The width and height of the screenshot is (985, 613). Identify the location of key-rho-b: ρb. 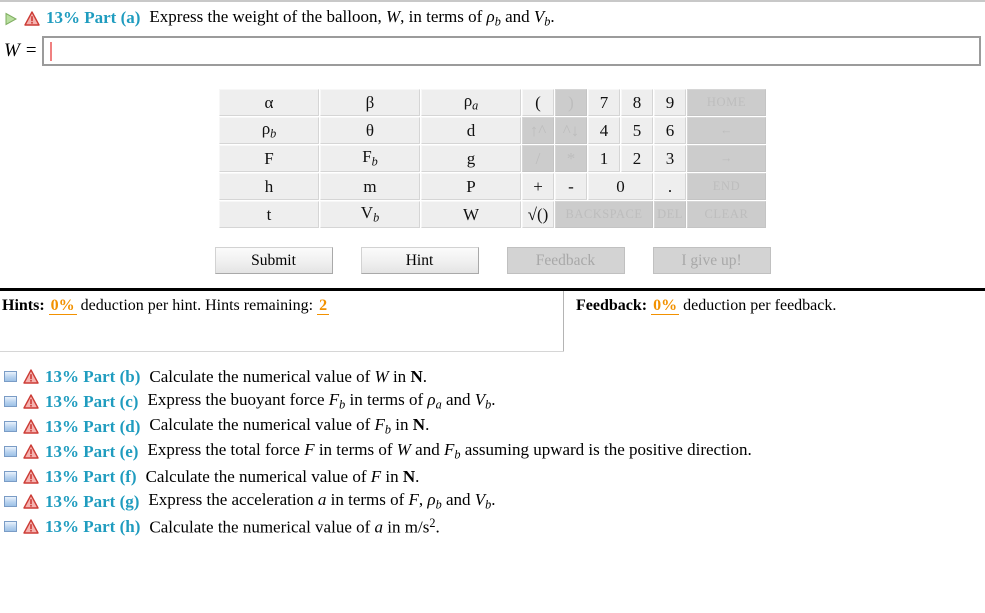
(269, 130).